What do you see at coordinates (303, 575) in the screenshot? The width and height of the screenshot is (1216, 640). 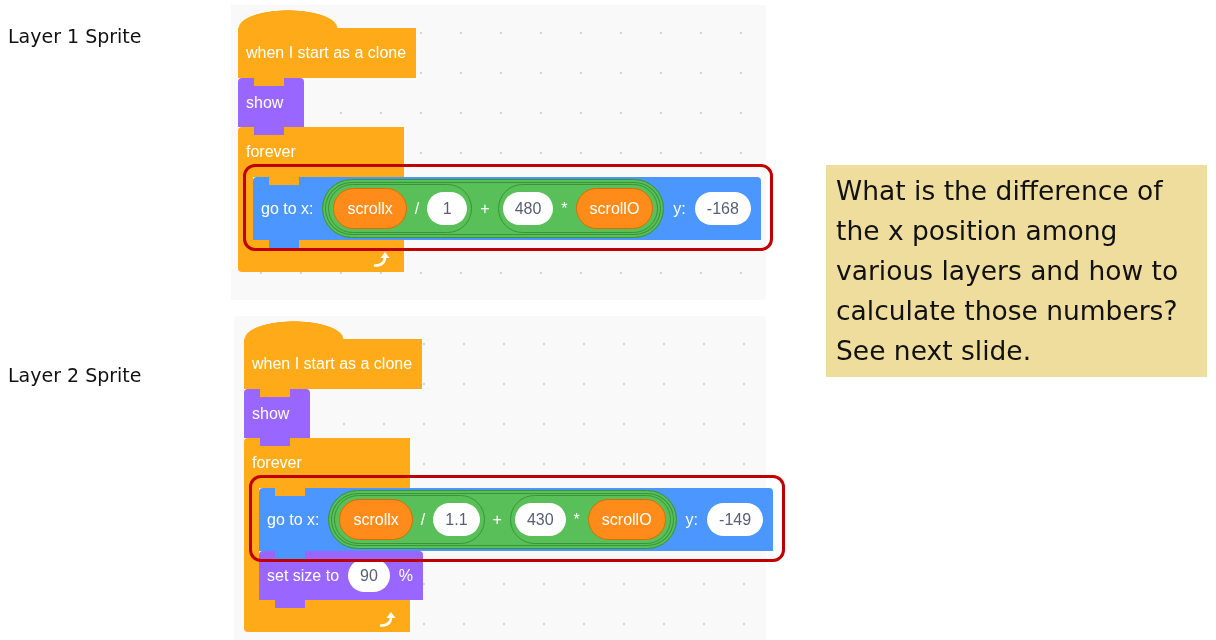 I see `block-label: set size to` at bounding box center [303, 575].